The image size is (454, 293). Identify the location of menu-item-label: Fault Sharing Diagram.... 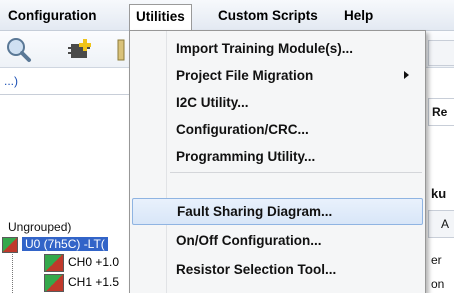
(255, 211).